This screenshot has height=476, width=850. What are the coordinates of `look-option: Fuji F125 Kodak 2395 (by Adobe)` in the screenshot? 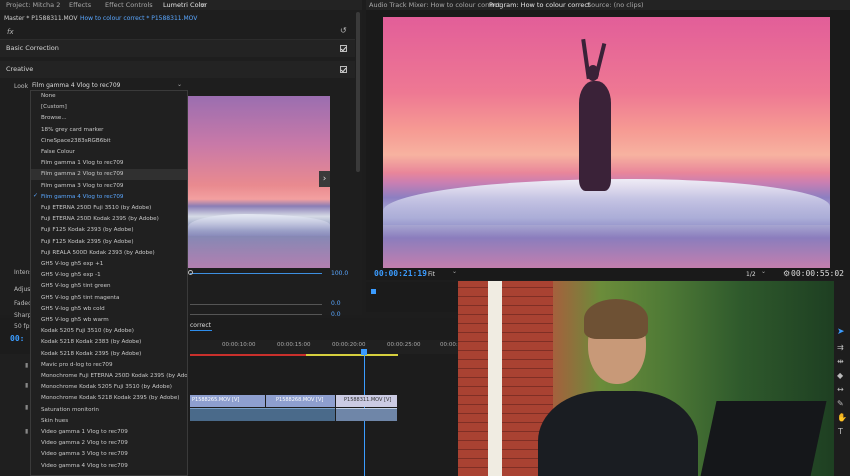 It's located at (87, 242).